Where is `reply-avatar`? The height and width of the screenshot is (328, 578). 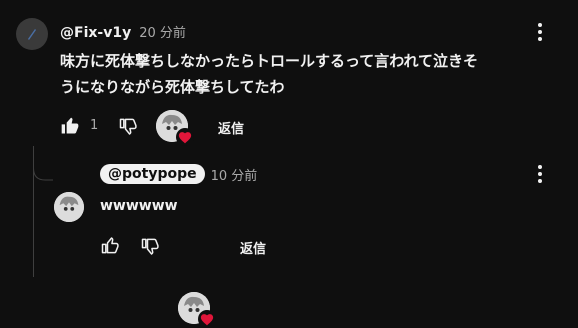
reply-avatar is located at coordinates (69, 207).